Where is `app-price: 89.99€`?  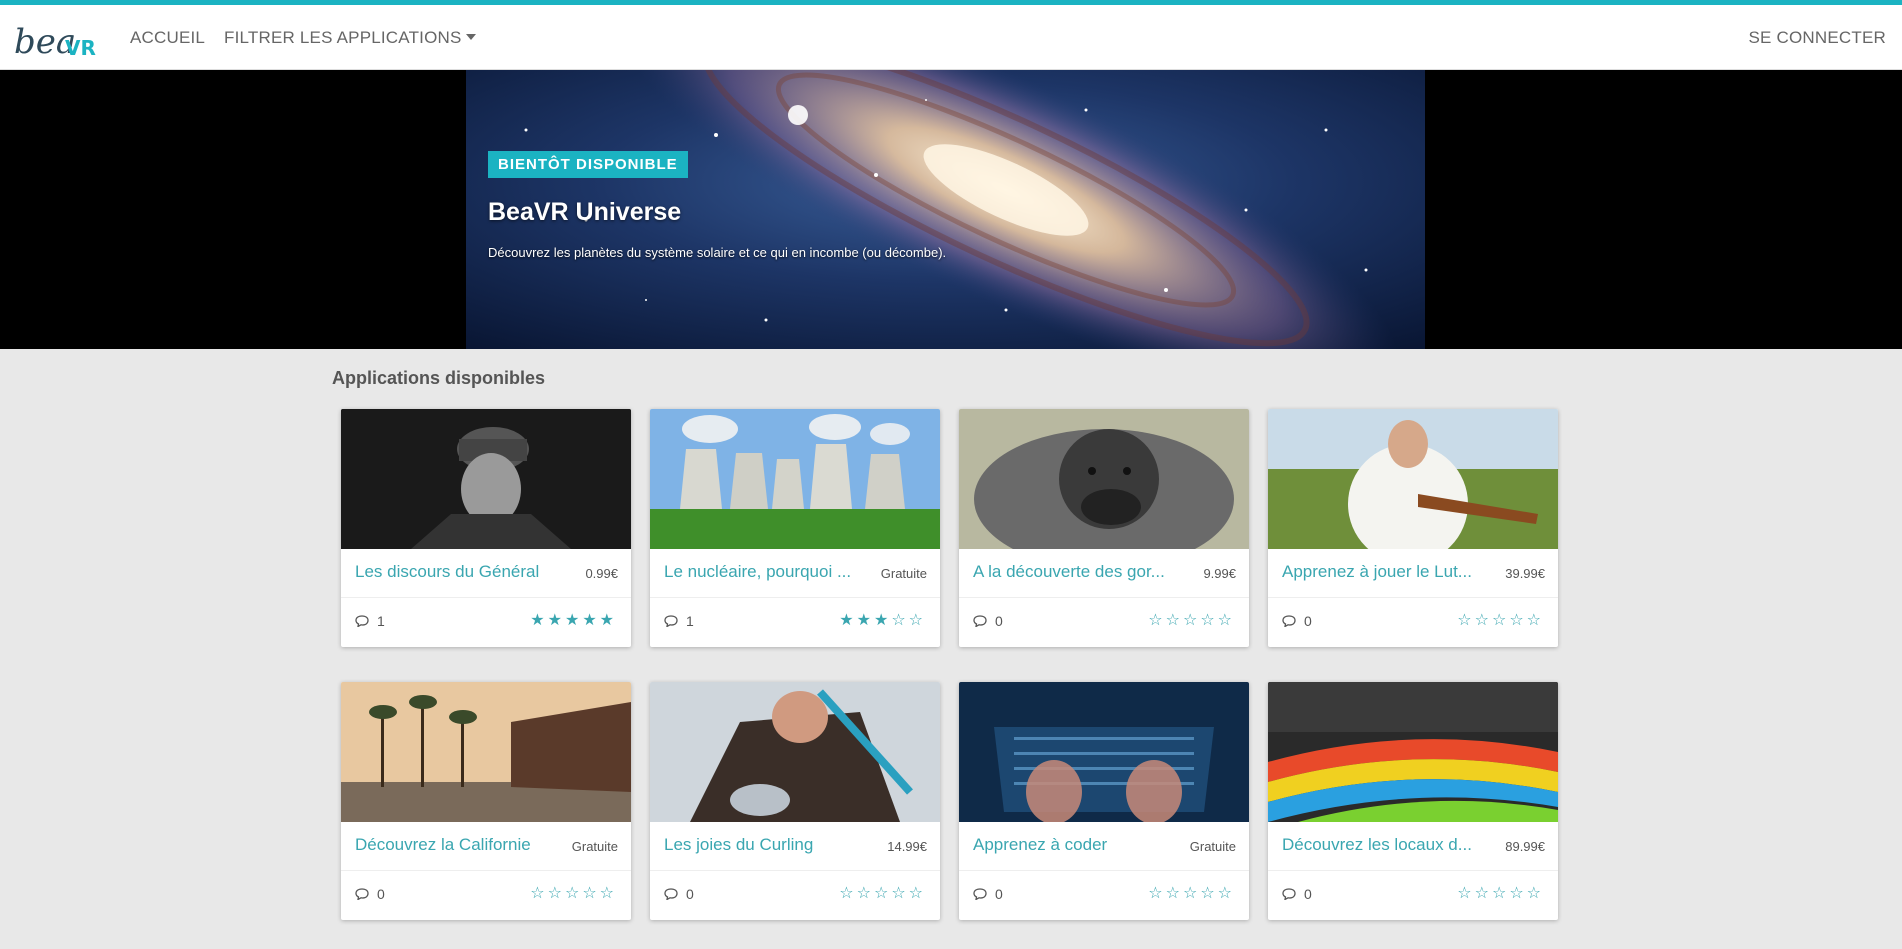
app-price: 89.99€ is located at coordinates (1525, 846).